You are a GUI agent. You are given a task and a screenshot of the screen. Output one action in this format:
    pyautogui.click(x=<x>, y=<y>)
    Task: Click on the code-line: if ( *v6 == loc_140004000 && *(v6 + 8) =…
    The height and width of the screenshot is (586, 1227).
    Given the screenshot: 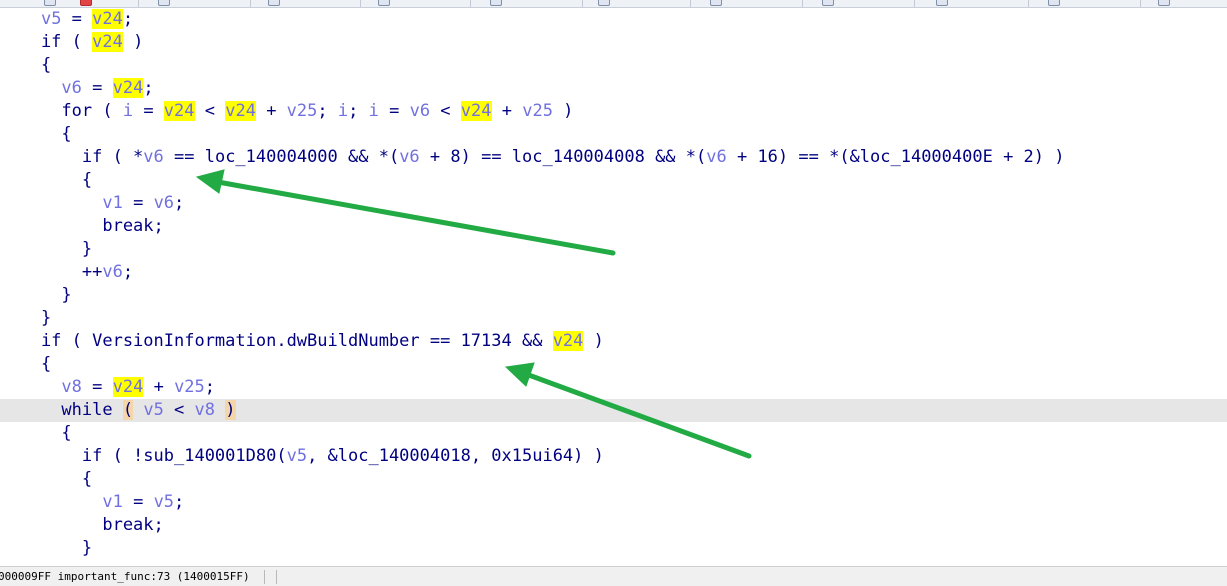 What is the action you would take?
    pyautogui.click(x=613, y=157)
    